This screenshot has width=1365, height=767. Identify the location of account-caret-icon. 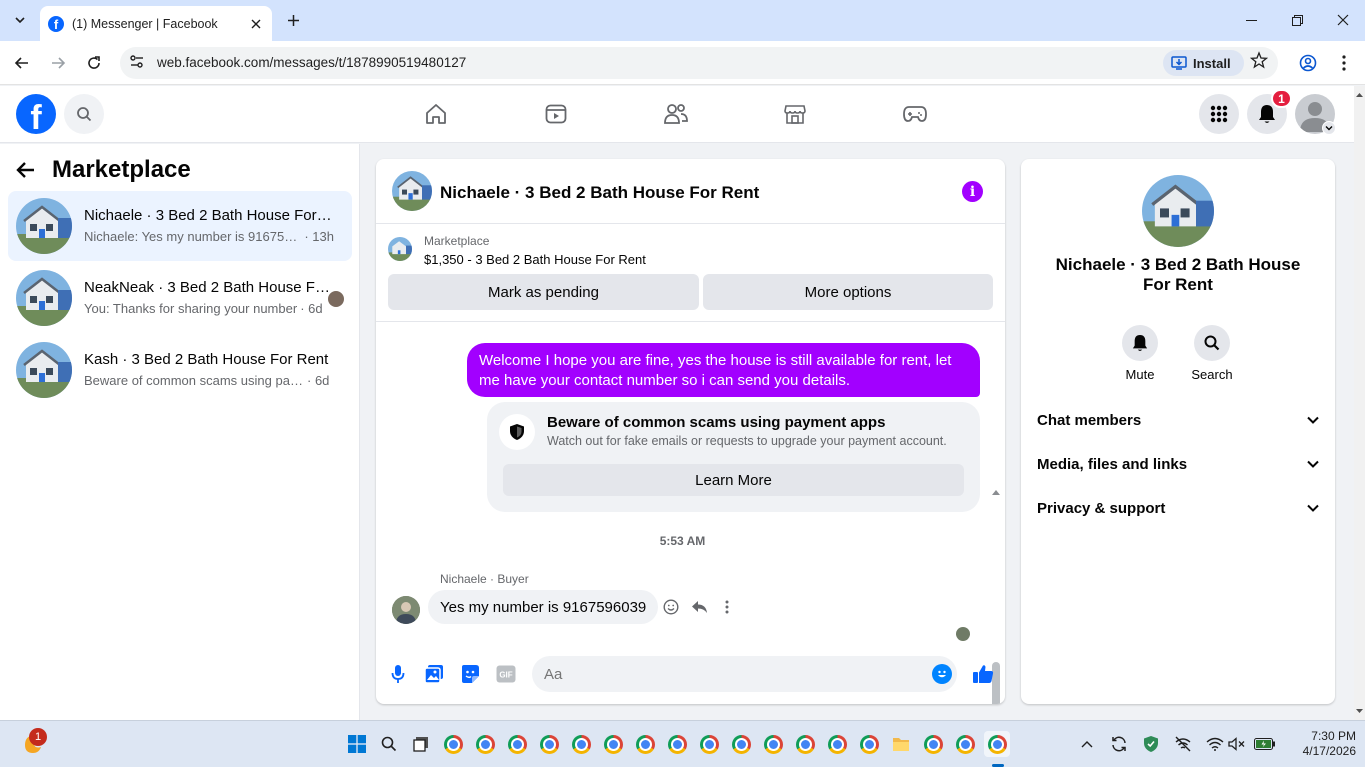
(1329, 128).